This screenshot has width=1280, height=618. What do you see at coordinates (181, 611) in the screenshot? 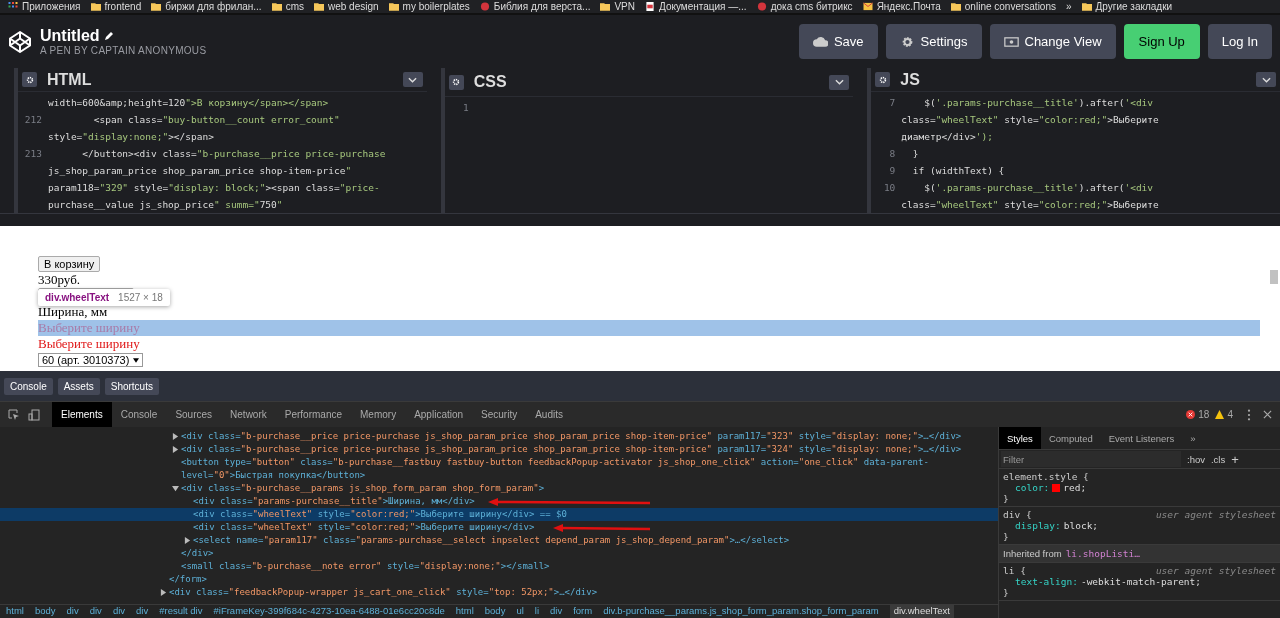
I see `breadcrumb: #result div` at bounding box center [181, 611].